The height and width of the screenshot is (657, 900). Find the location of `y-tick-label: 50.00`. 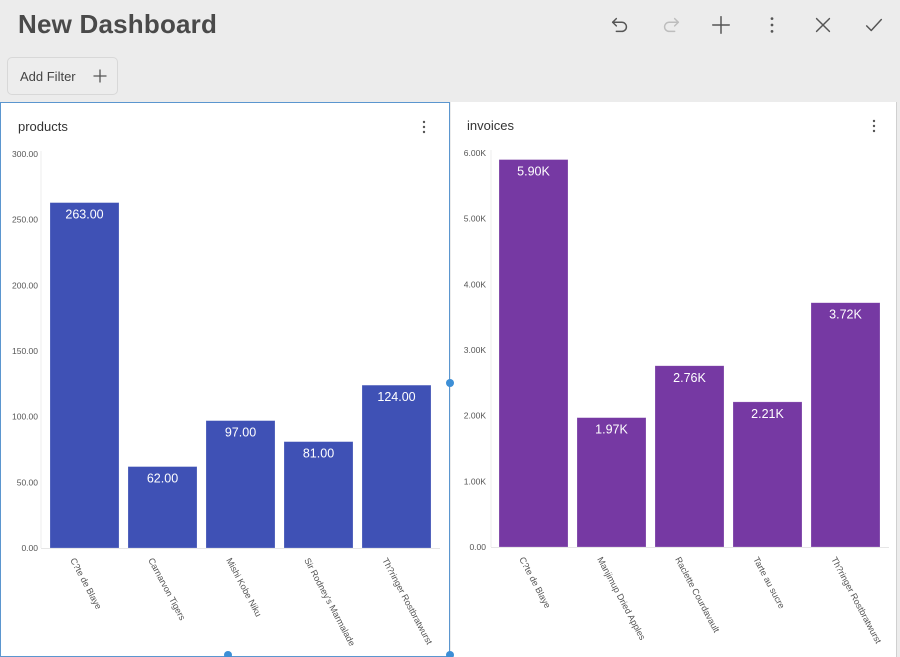

y-tick-label: 50.00 is located at coordinates (28, 482).